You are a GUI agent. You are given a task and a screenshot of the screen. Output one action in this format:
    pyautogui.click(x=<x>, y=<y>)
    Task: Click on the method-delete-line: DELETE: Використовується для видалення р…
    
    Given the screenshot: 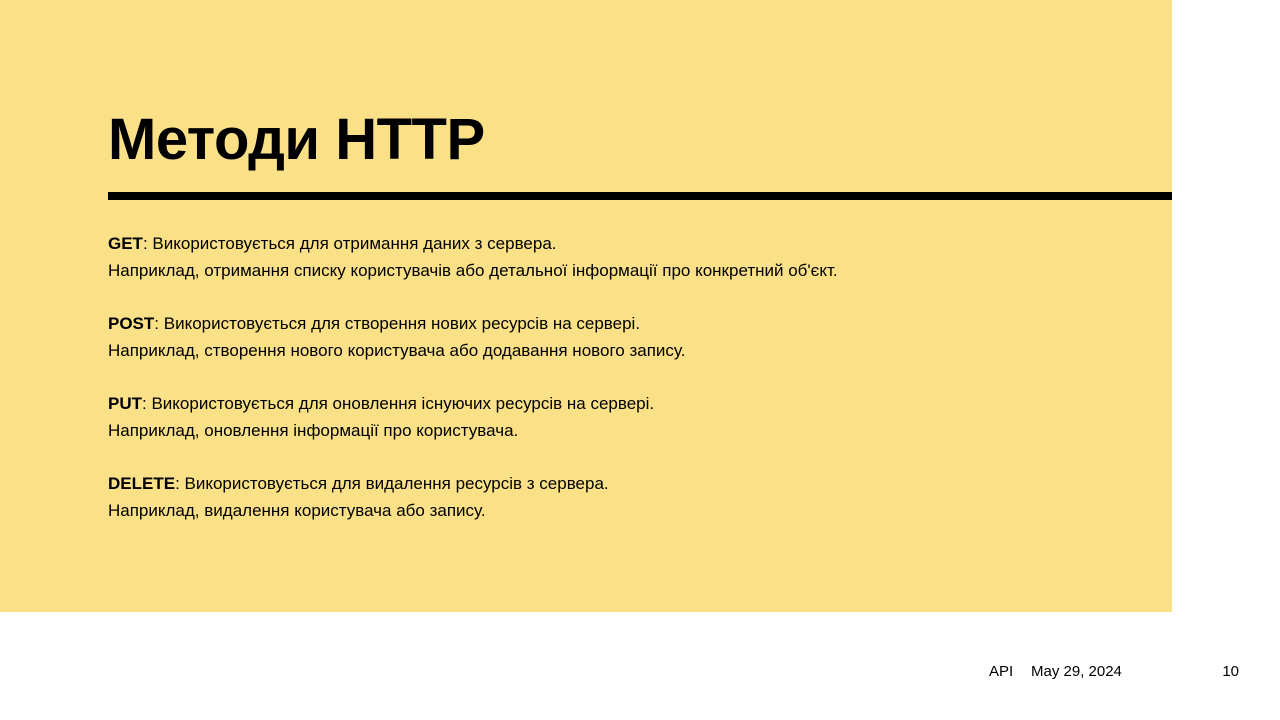 What is the action you would take?
    pyautogui.click(x=628, y=483)
    